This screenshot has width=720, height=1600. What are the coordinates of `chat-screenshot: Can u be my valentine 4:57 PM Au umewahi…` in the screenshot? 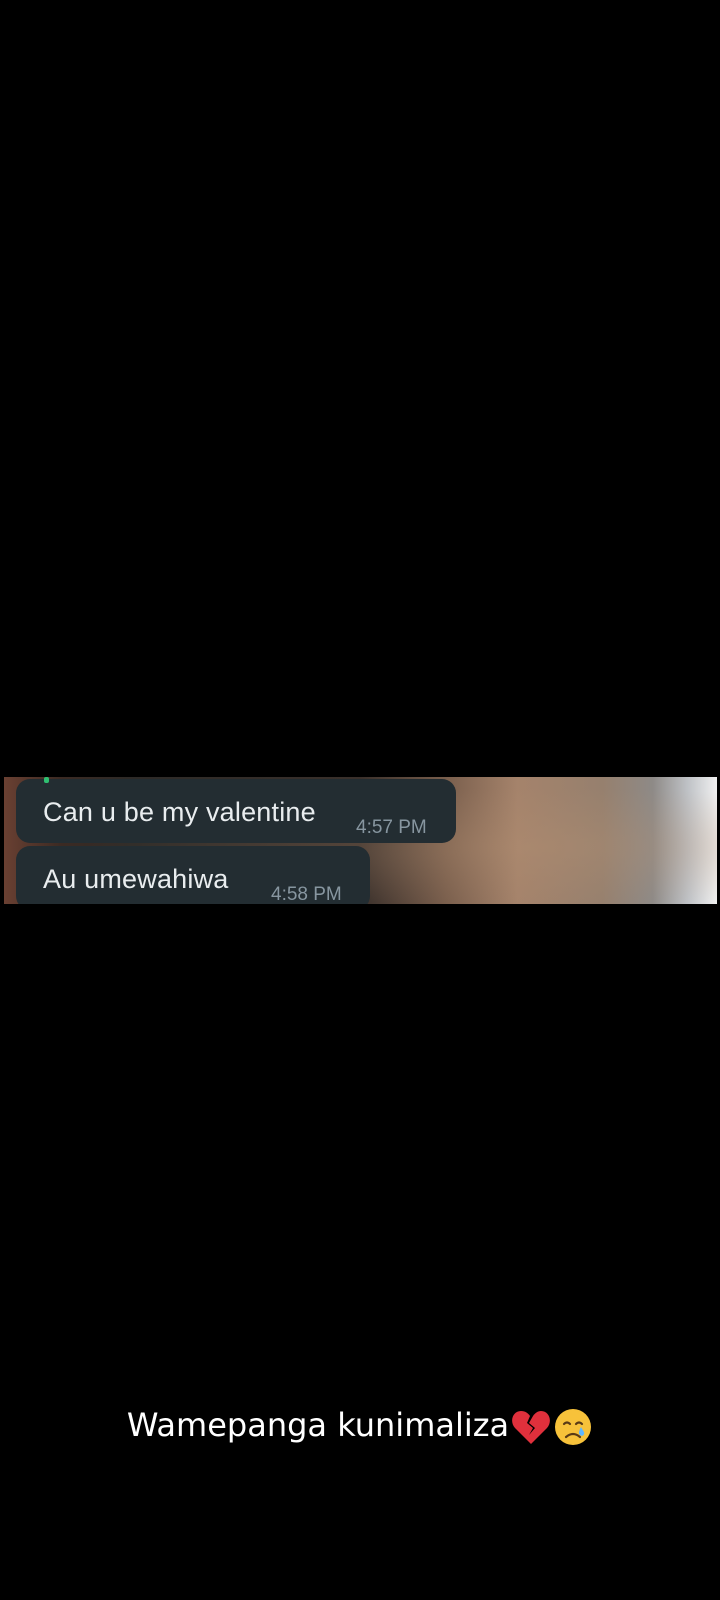 It's located at (360, 840).